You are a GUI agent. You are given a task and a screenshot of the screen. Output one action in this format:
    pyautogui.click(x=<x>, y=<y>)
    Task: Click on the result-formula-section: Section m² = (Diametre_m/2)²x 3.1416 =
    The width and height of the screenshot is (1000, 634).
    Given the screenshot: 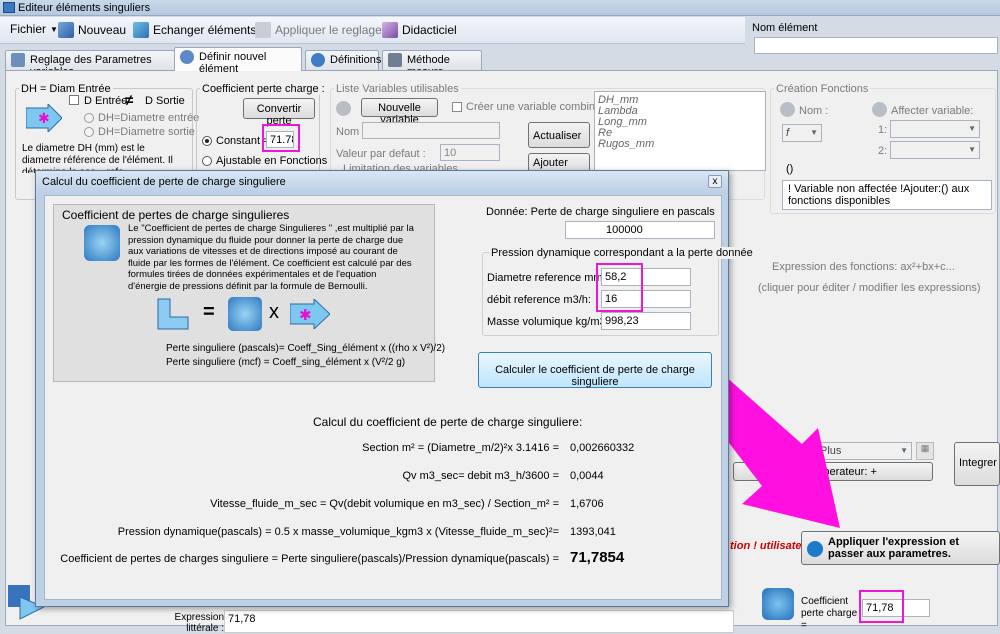 What is the action you would take?
    pyautogui.click(x=460, y=448)
    